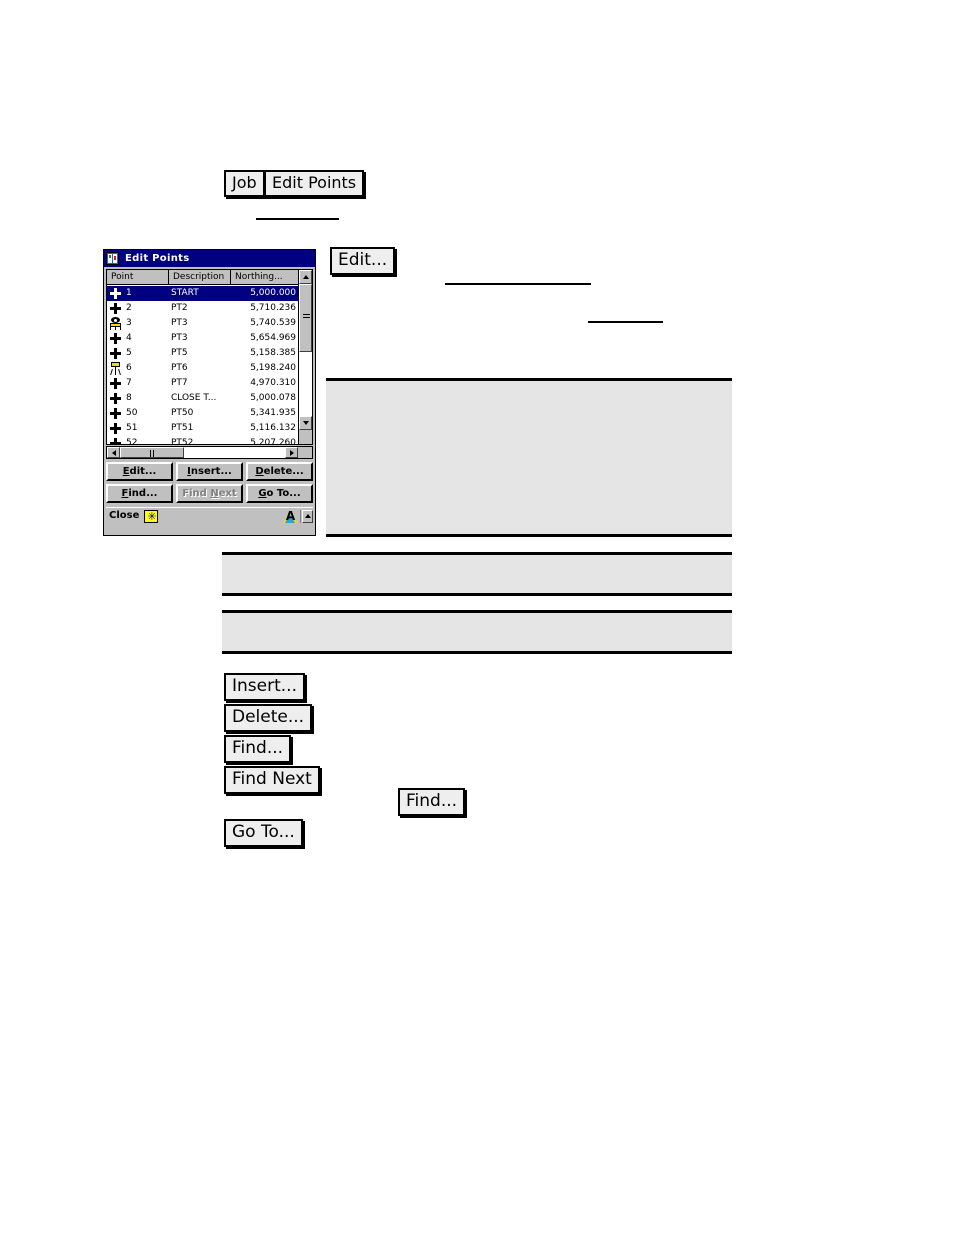  I want to click on cell-description: START, so click(185, 293).